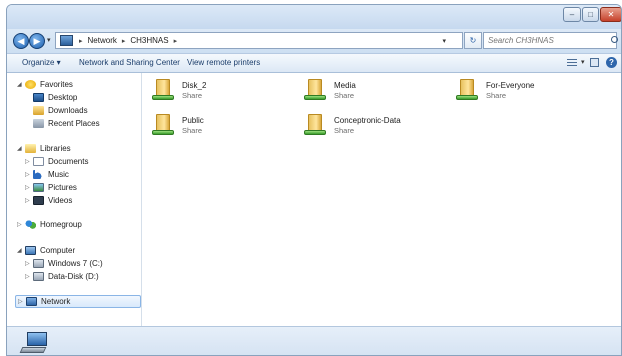 The image size is (622, 356). What do you see at coordinates (63, 97) in the screenshot?
I see `nav-label: Desktop` at bounding box center [63, 97].